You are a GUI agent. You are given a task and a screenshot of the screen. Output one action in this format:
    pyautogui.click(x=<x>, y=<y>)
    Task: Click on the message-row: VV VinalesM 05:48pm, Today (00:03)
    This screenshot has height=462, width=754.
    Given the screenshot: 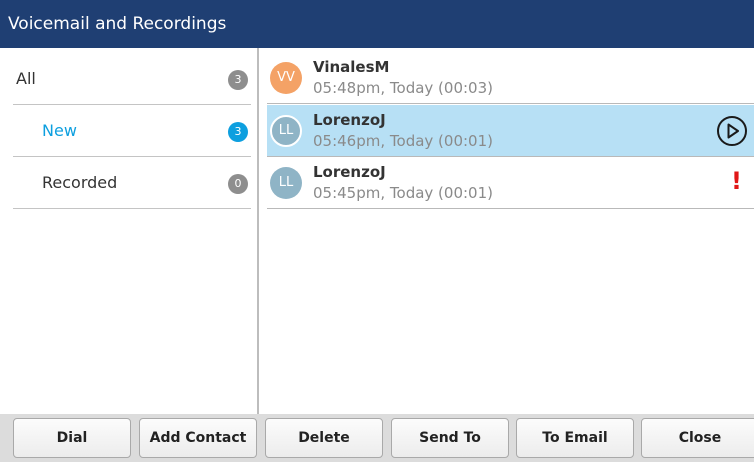 What is the action you would take?
    pyautogui.click(x=510, y=78)
    